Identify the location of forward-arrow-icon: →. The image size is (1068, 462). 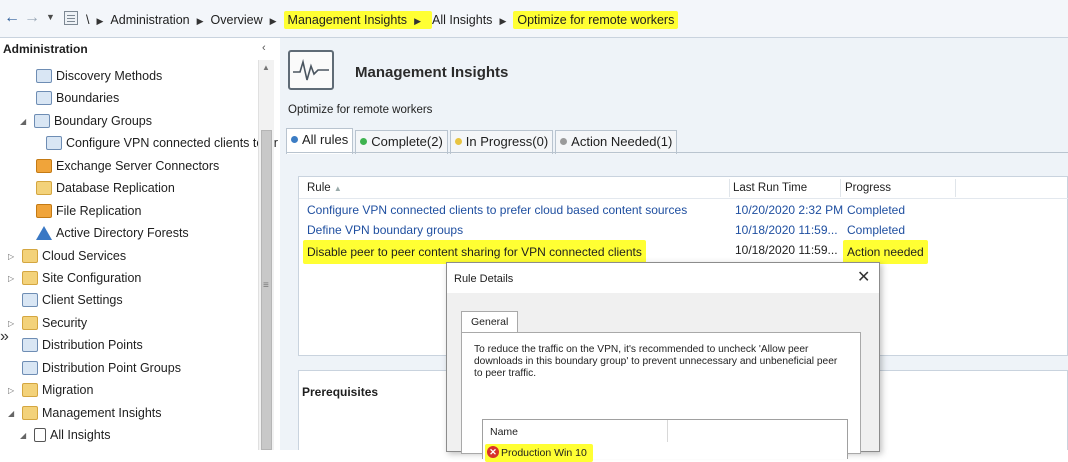
(32, 18).